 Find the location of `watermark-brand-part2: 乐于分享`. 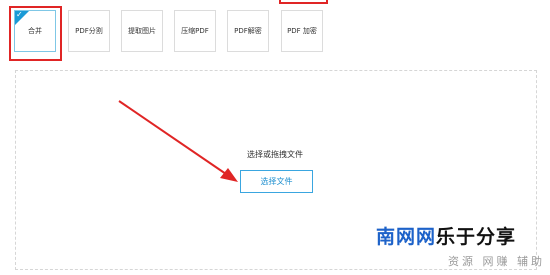

watermark-brand-part2: 乐于分享 is located at coordinates (476, 237).